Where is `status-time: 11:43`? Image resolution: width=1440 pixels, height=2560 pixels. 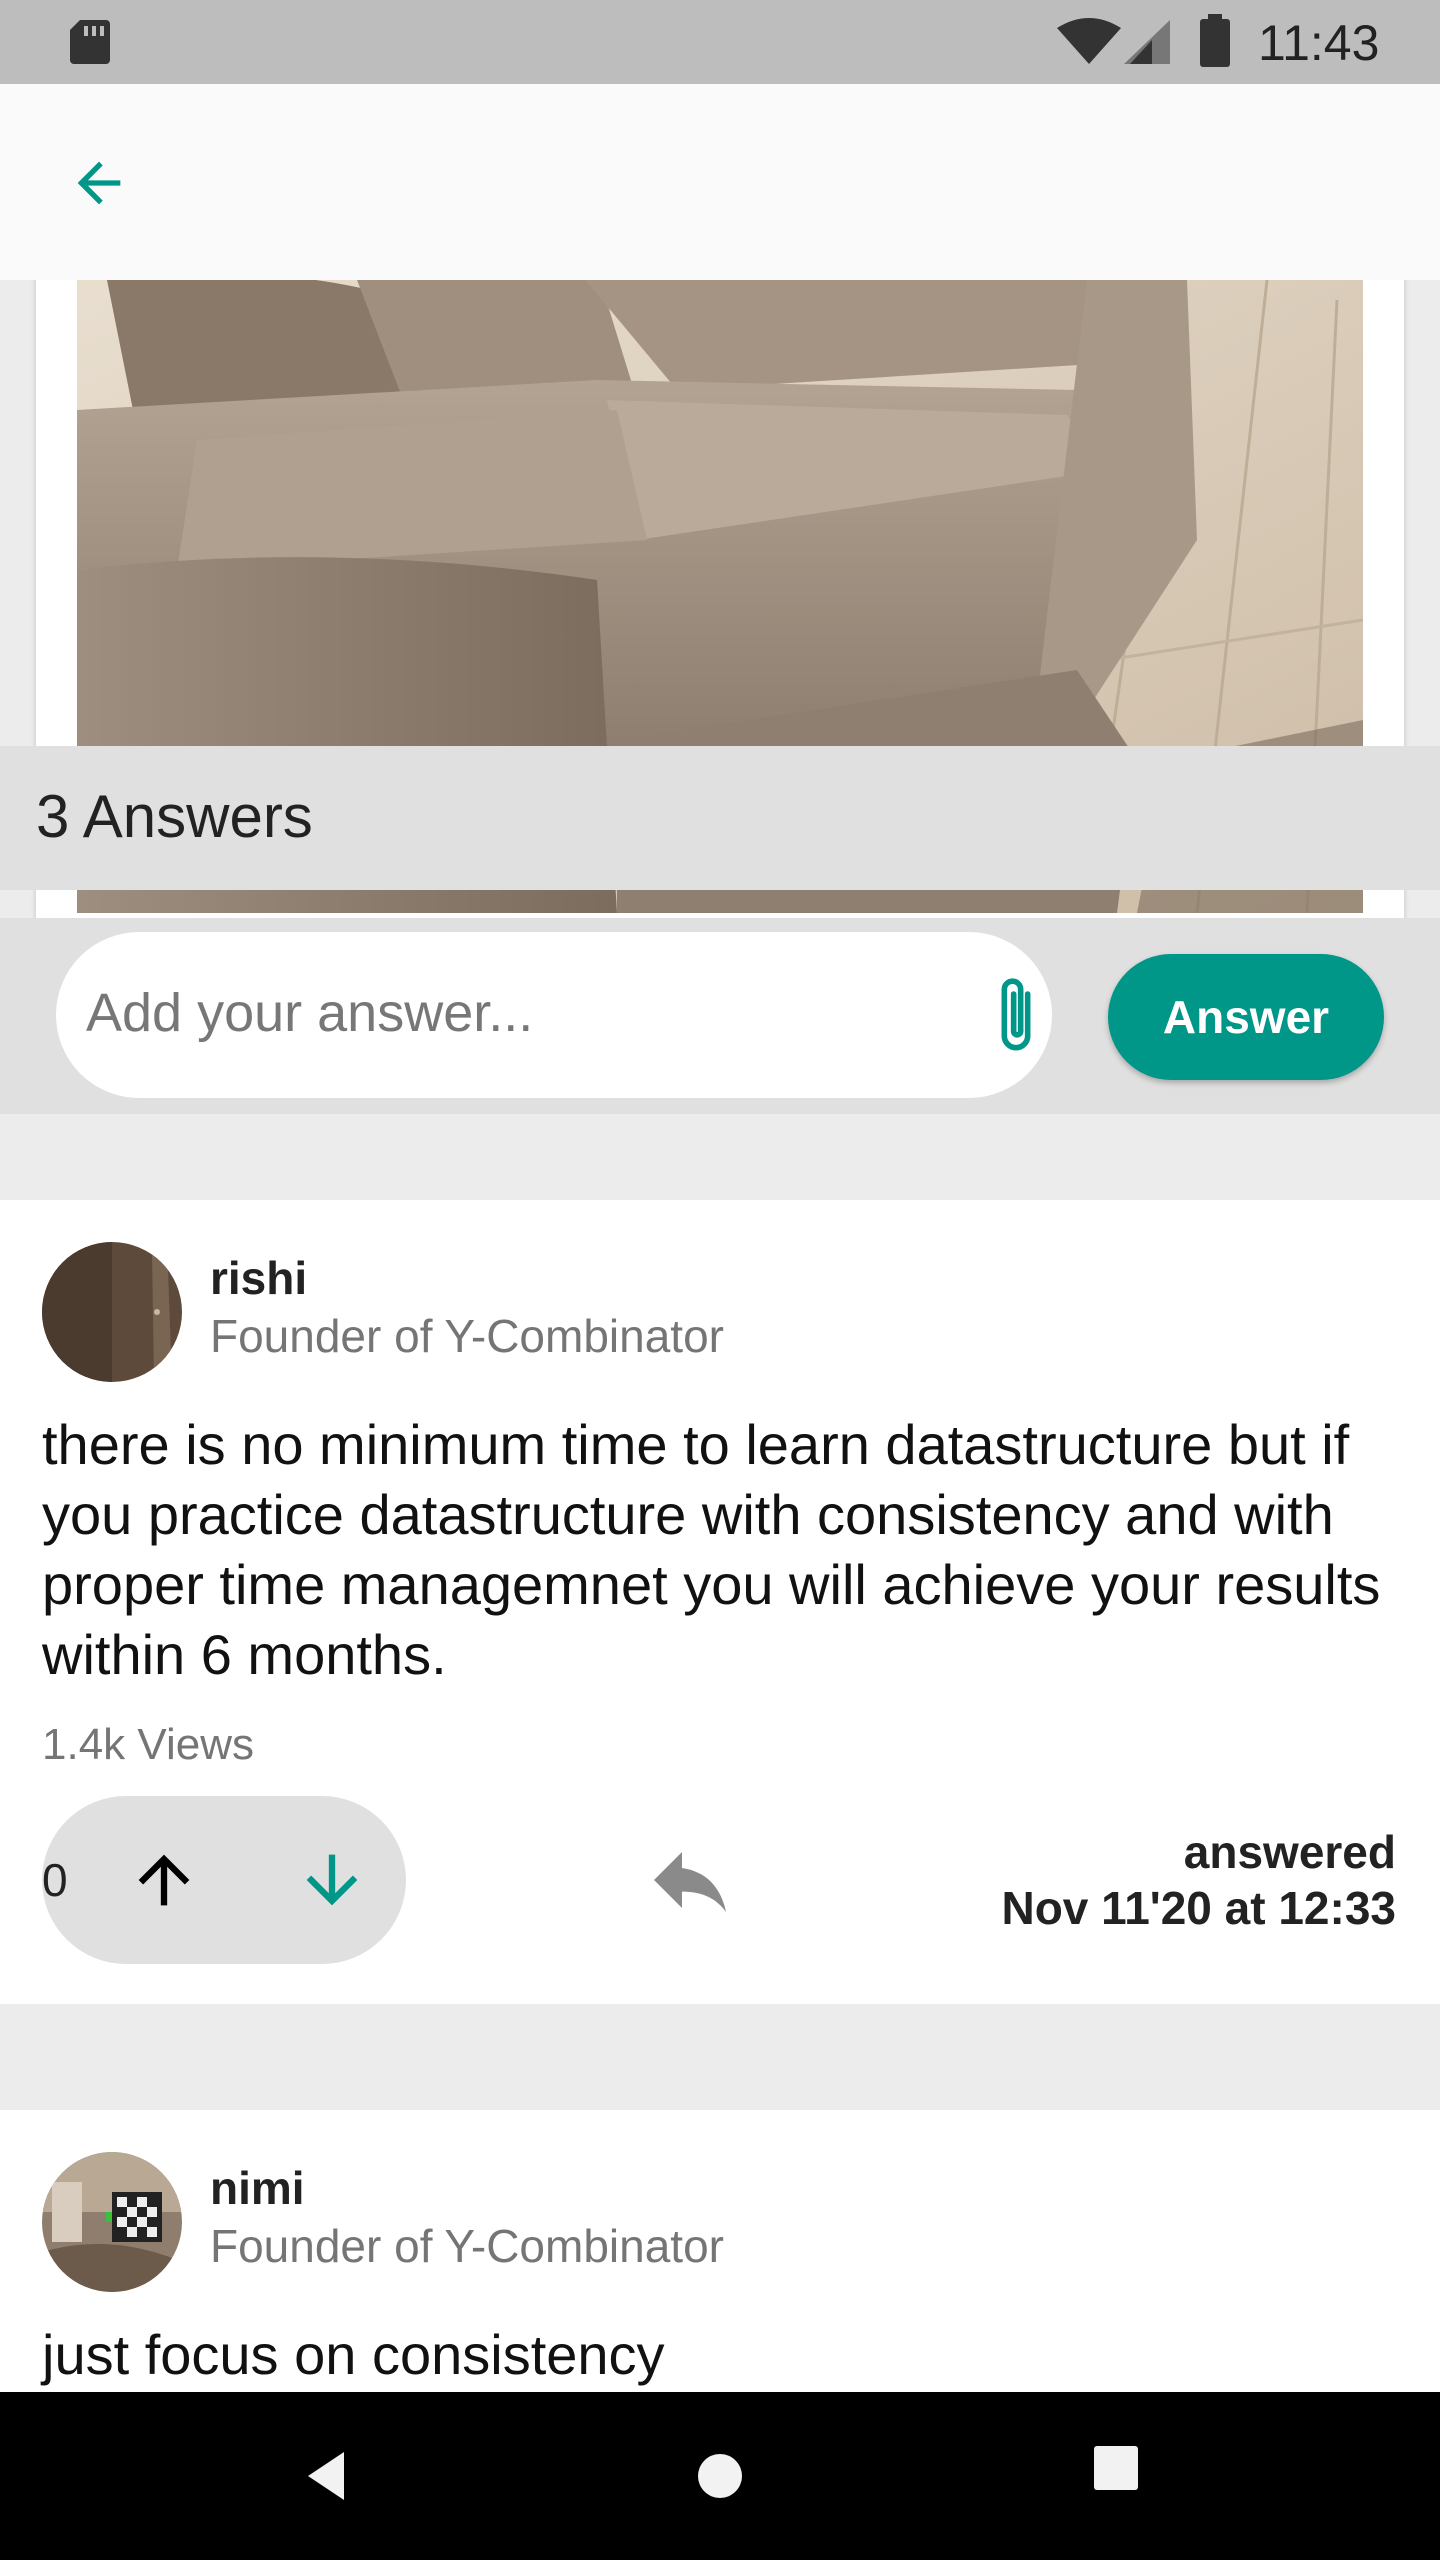 status-time: 11:43 is located at coordinates (1319, 43).